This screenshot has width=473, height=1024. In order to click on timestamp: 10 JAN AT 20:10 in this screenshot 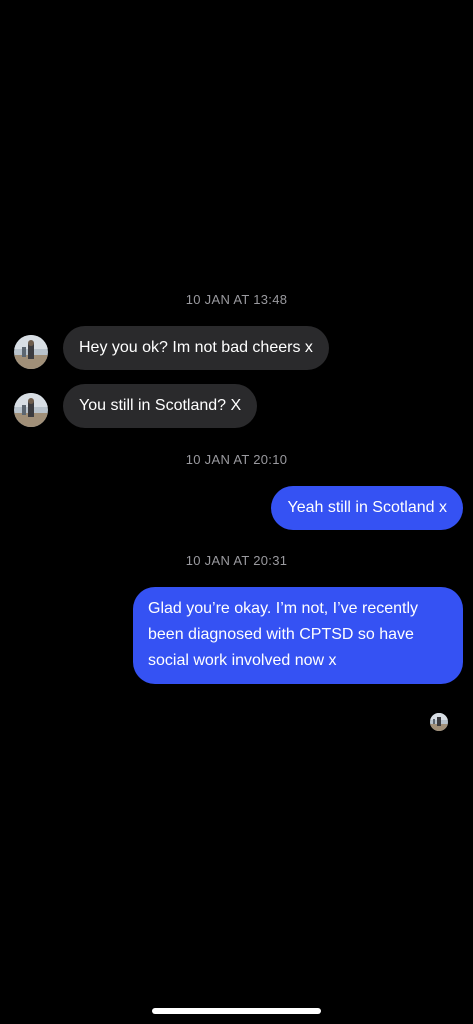, I will do `click(236, 459)`.